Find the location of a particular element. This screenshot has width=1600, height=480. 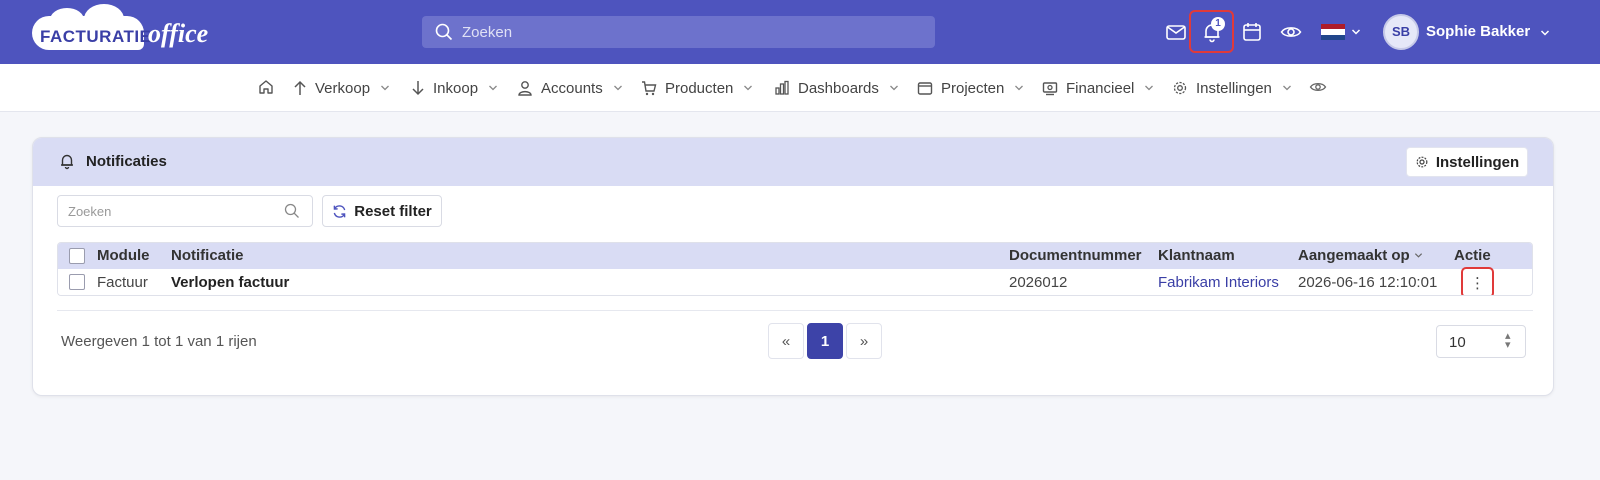

language-chevron-down-icon is located at coordinates (1356, 32).